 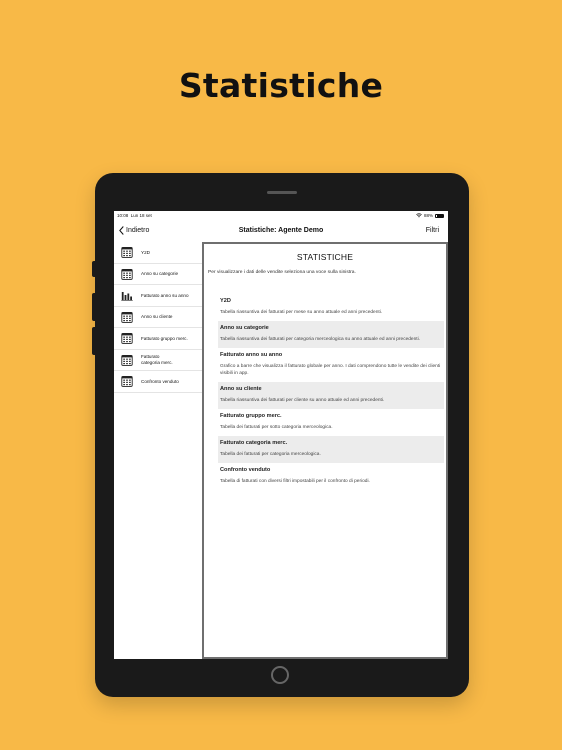 What do you see at coordinates (126, 295) in the screenshot?
I see `bar-chart-icon` at bounding box center [126, 295].